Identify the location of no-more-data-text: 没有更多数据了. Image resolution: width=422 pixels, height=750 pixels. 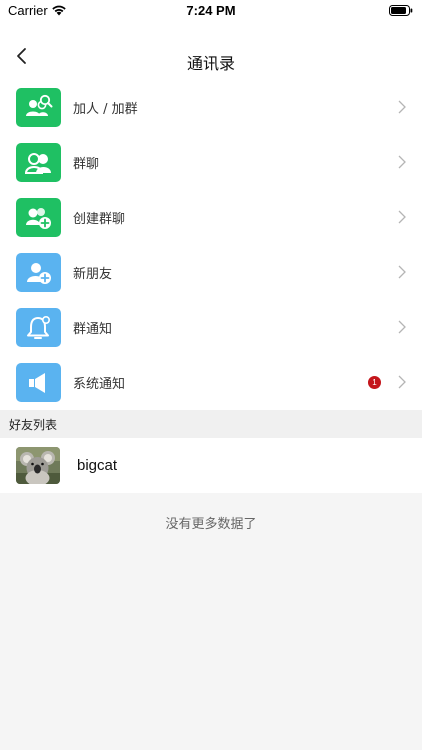
(211, 524).